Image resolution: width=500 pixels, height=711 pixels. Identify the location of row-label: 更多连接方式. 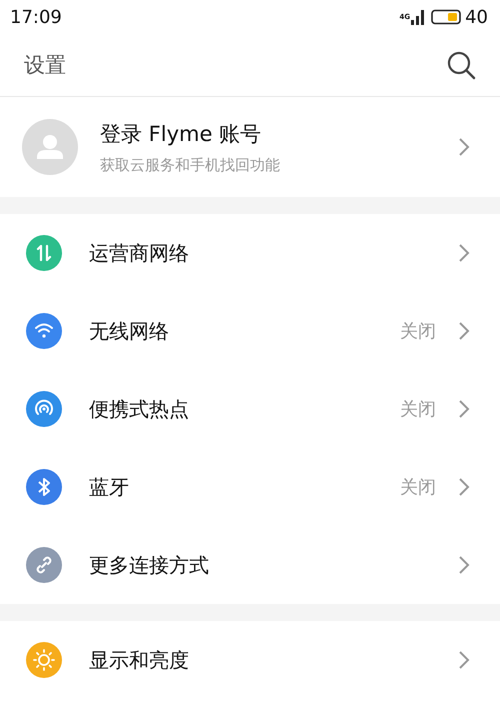
(149, 565).